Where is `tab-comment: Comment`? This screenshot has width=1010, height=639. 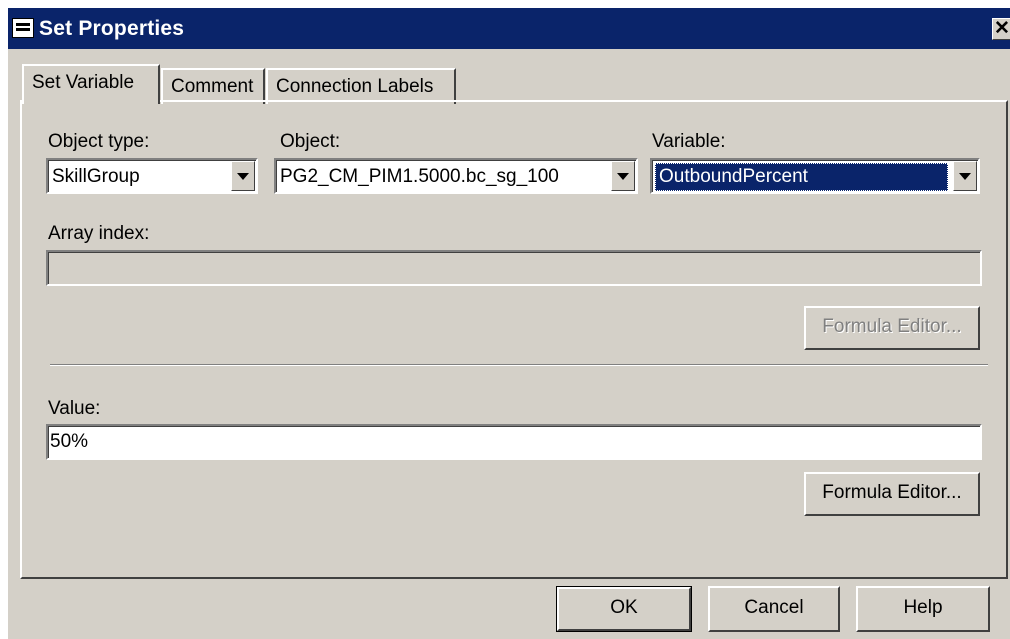
tab-comment: Comment is located at coordinates (213, 86).